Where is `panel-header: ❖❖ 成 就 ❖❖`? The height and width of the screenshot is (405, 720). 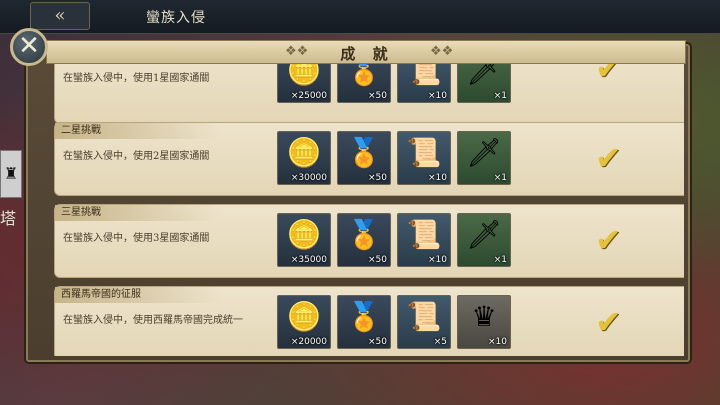
panel-header: ❖❖ 成 就 ❖❖ is located at coordinates (366, 52).